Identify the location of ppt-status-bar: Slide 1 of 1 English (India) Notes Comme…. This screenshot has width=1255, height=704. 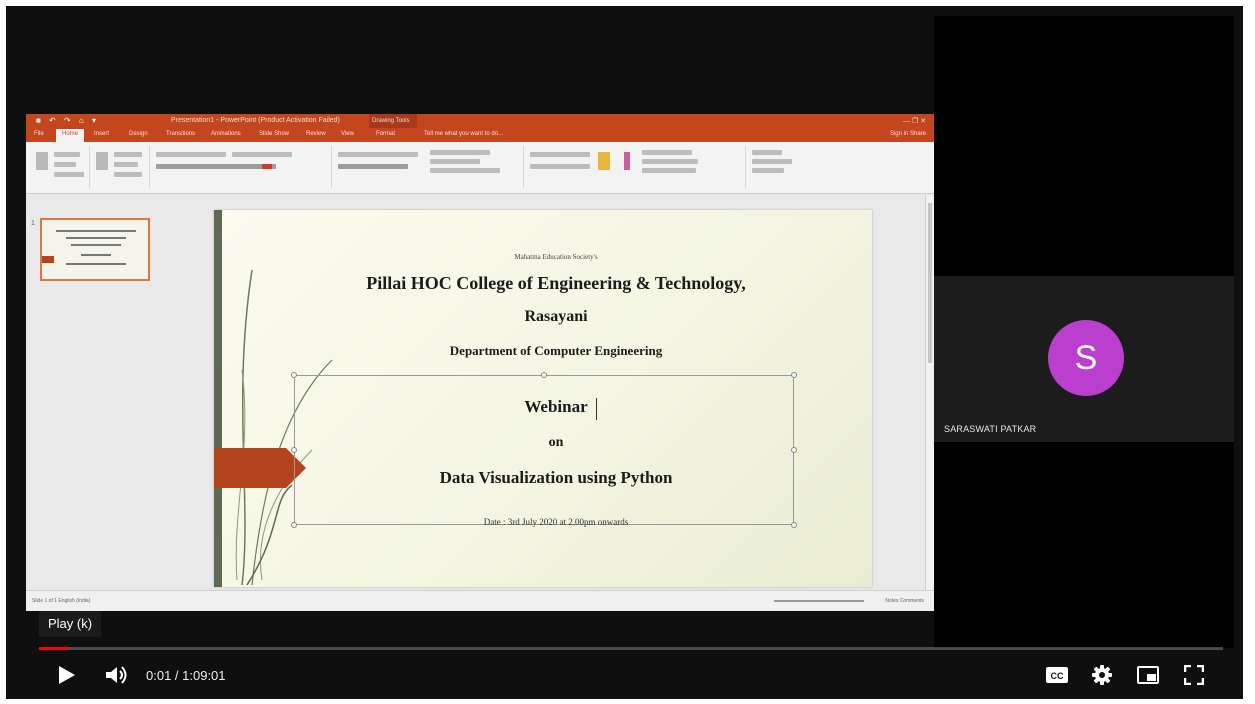
(480, 600).